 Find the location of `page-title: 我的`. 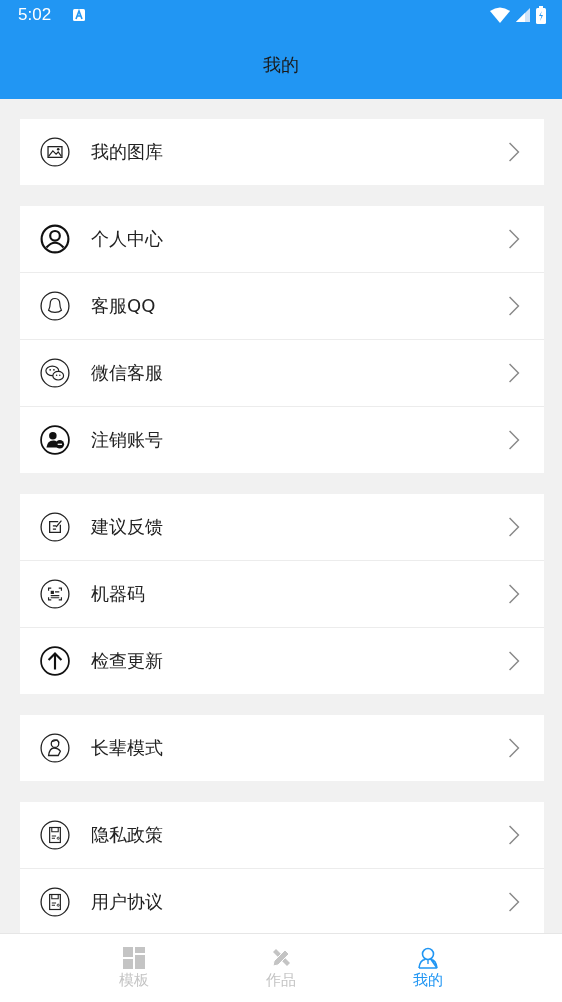

page-title: 我的 is located at coordinates (281, 64).